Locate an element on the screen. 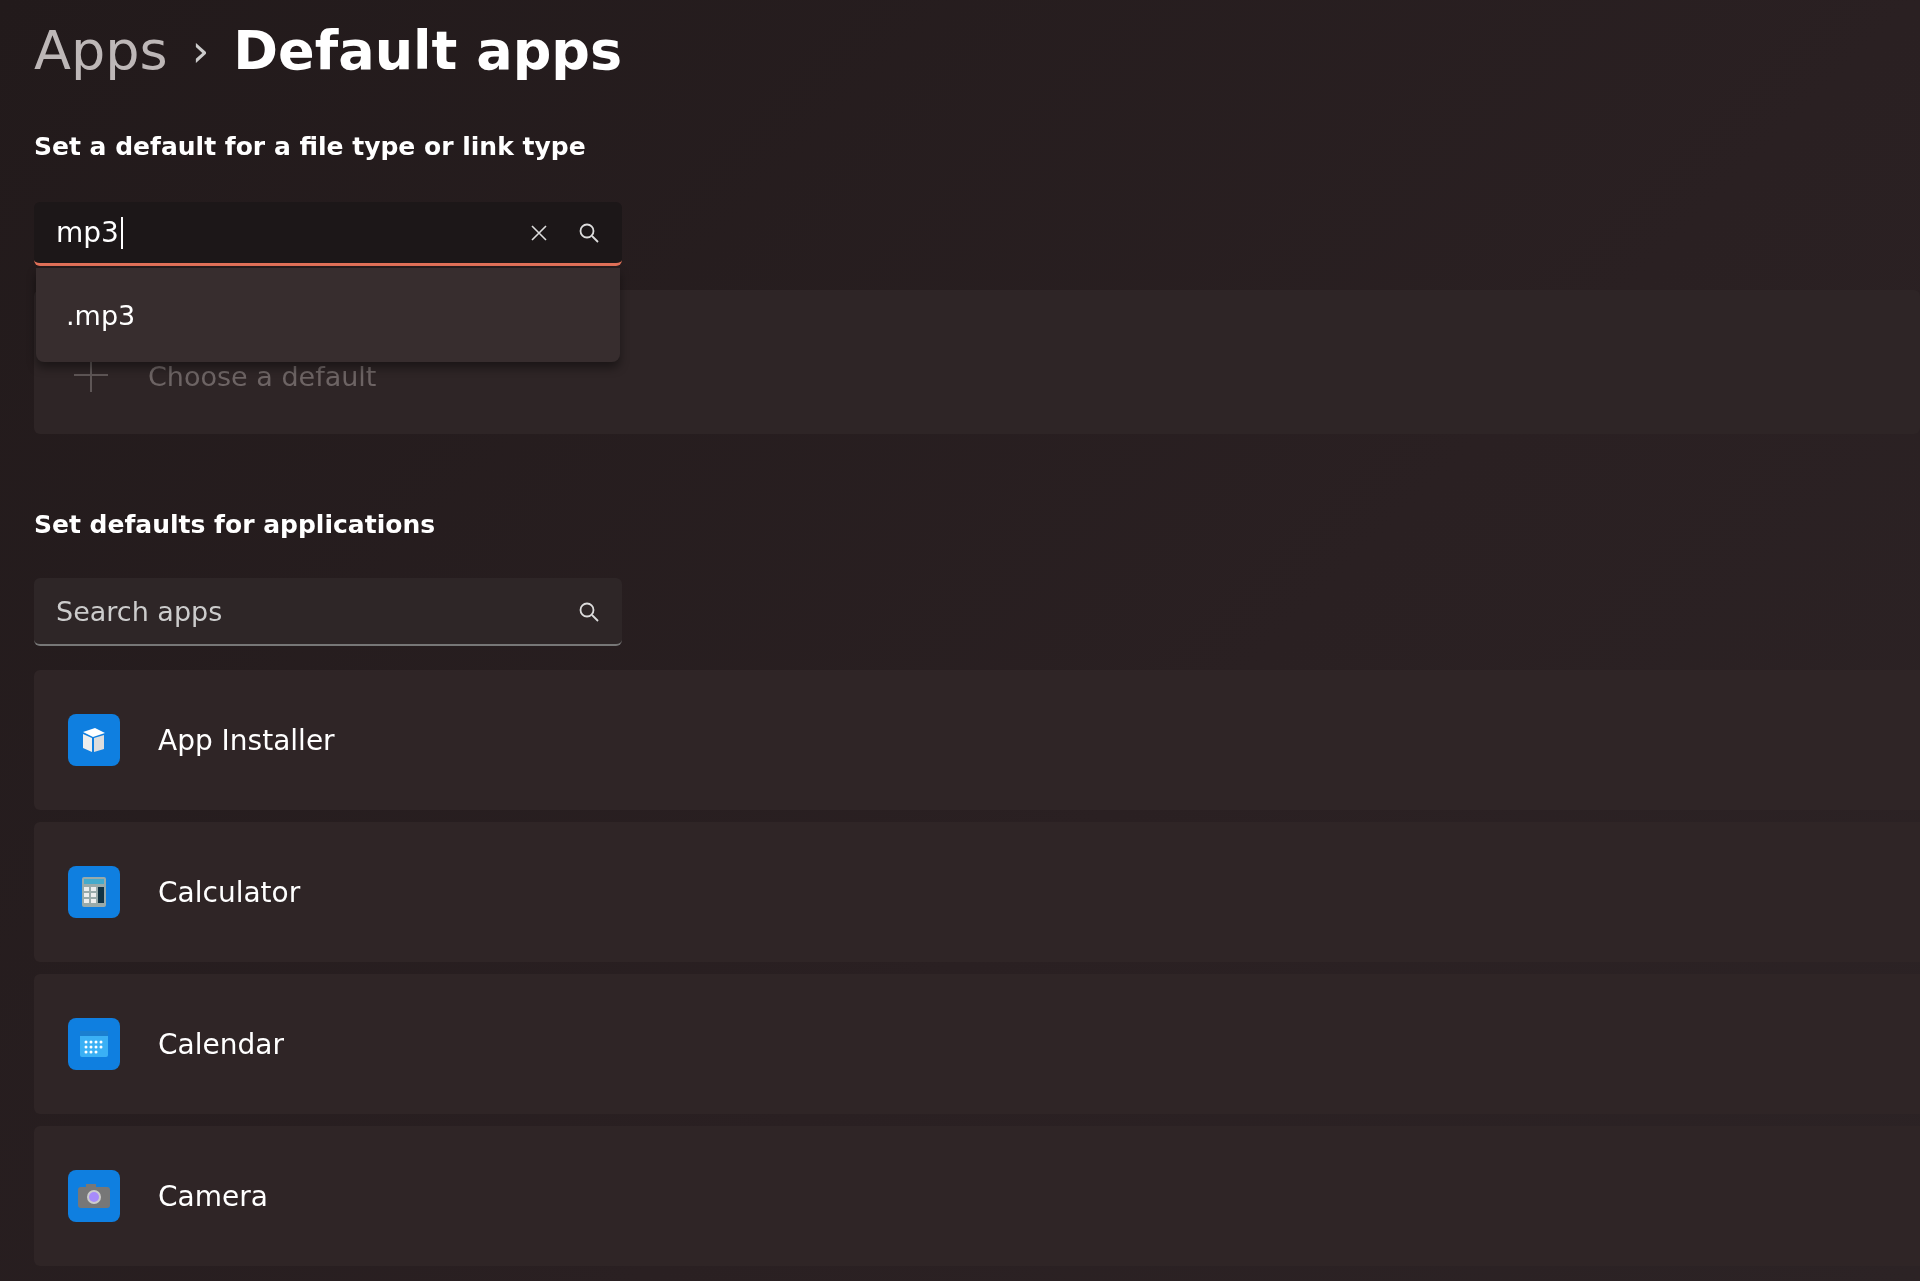 This screenshot has width=1920, height=1281. camera-icon is located at coordinates (94, 1196).